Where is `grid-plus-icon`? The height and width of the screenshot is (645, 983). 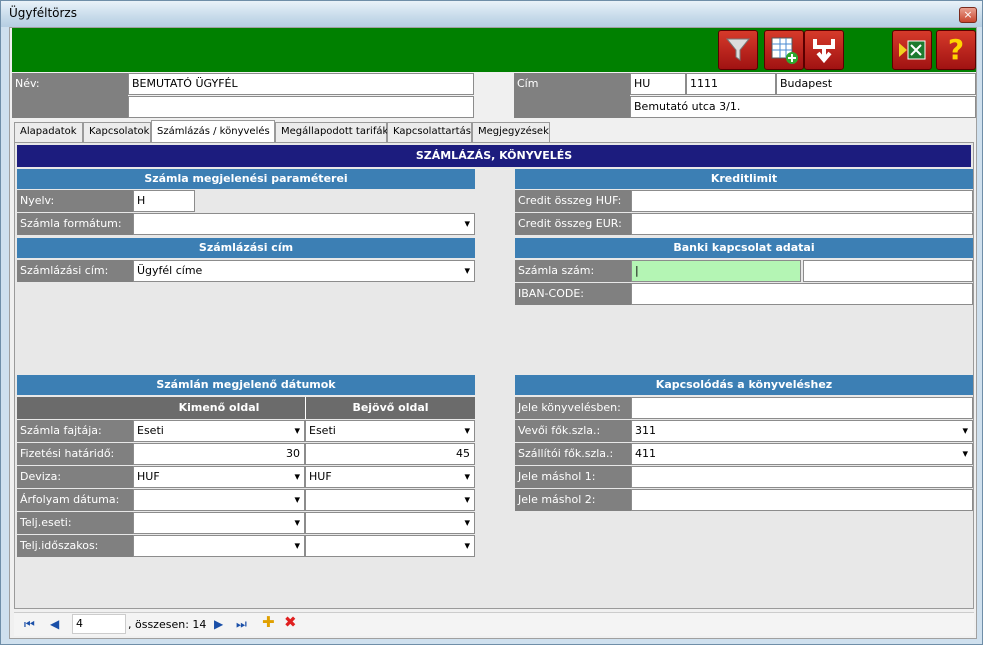
grid-plus-icon is located at coordinates (784, 50).